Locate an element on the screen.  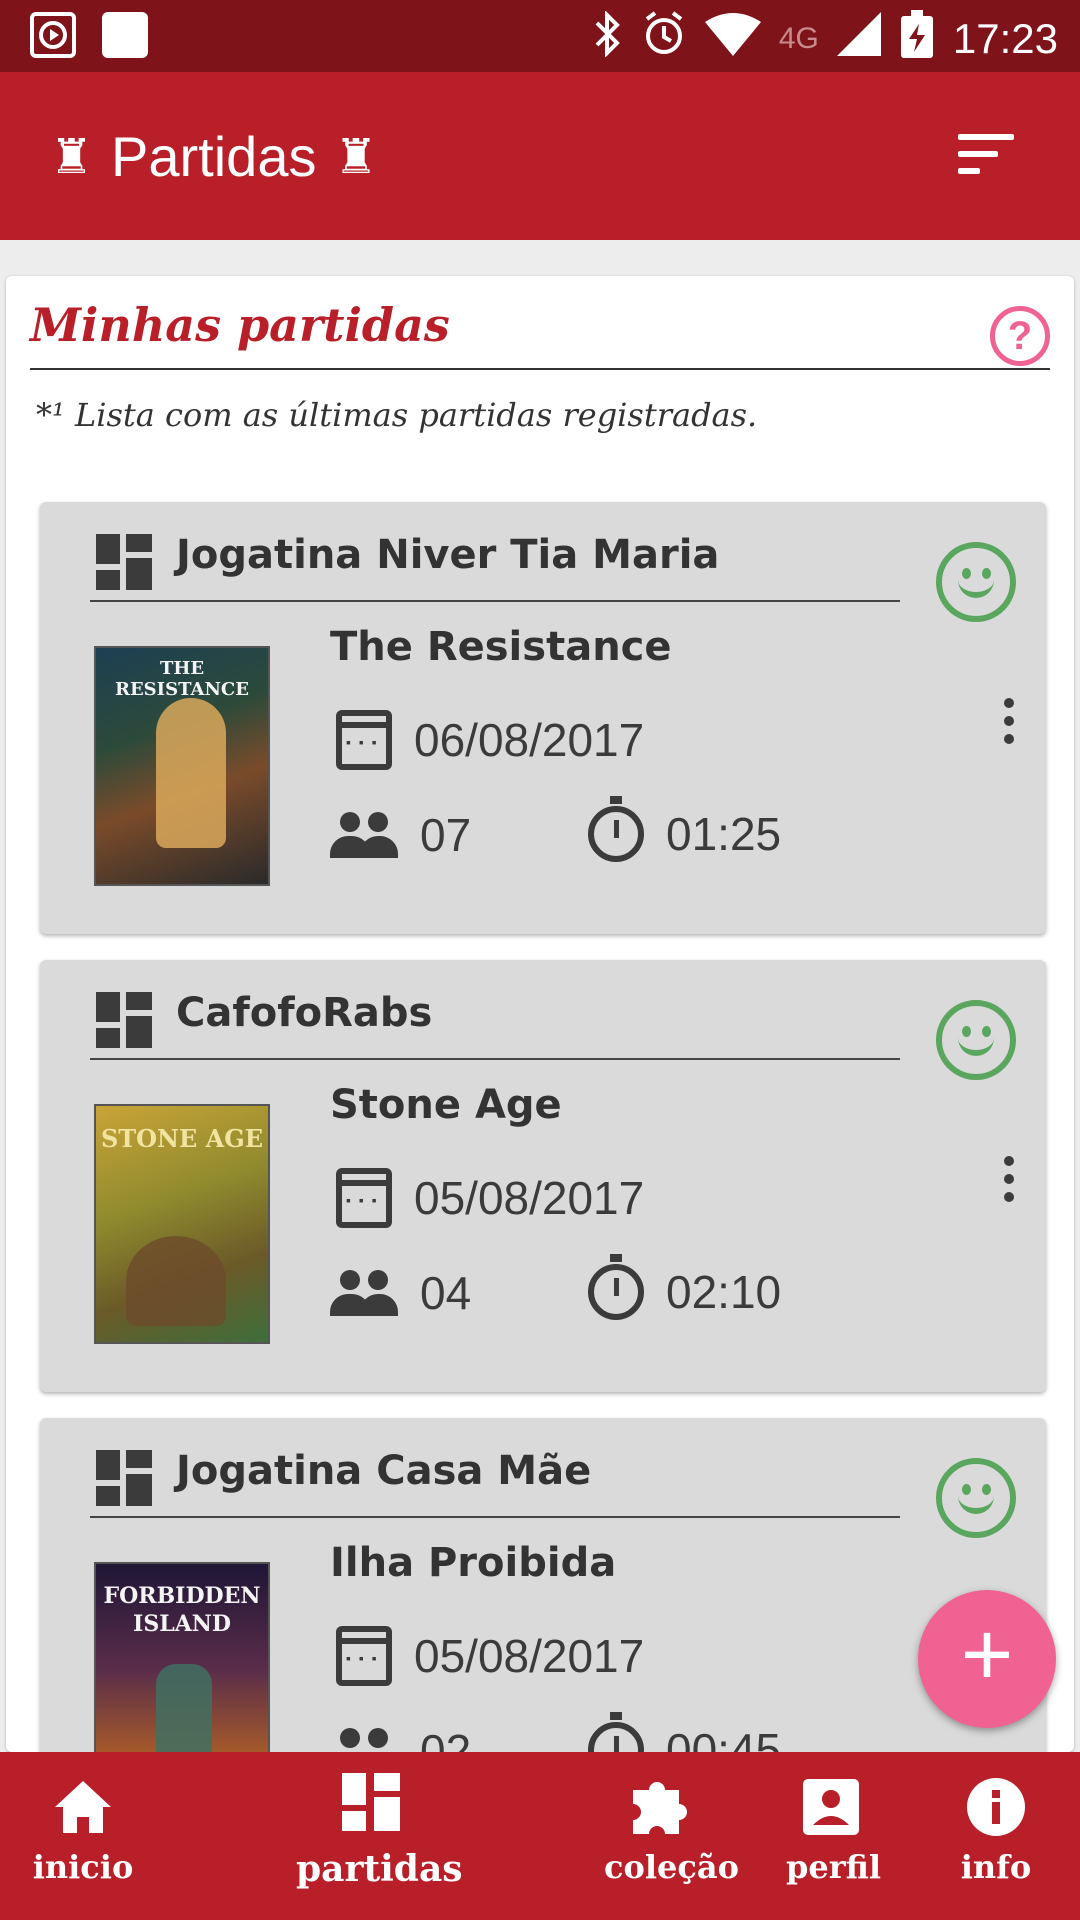
bluetooth-icon is located at coordinates (608, 38).